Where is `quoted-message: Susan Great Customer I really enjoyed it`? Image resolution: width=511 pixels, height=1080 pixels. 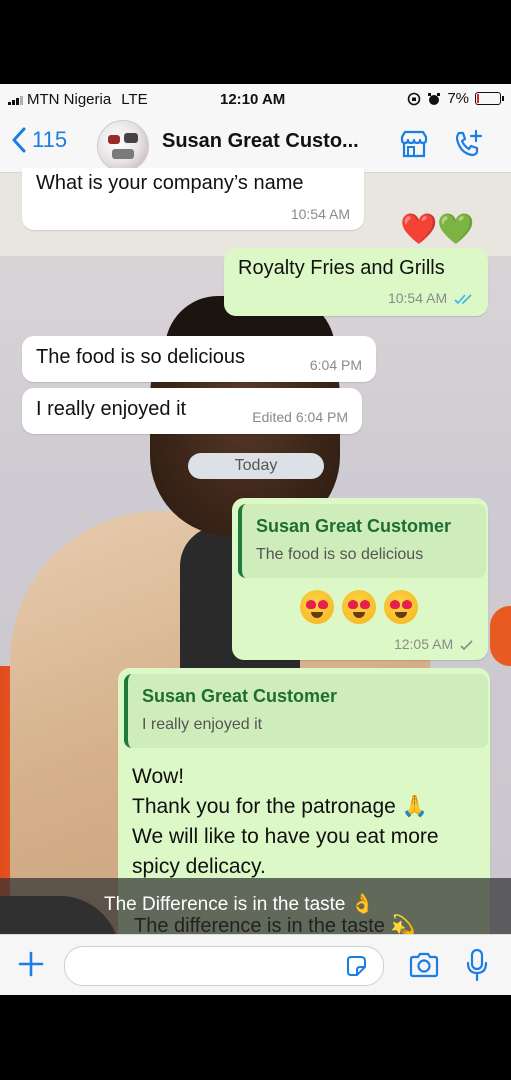 quoted-message: Susan Great Customer I really enjoyed it is located at coordinates (306, 711).